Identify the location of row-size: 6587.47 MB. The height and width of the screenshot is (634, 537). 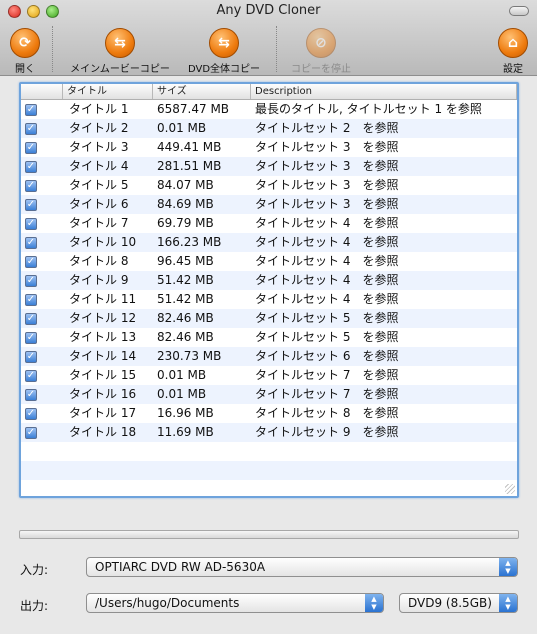
(193, 109).